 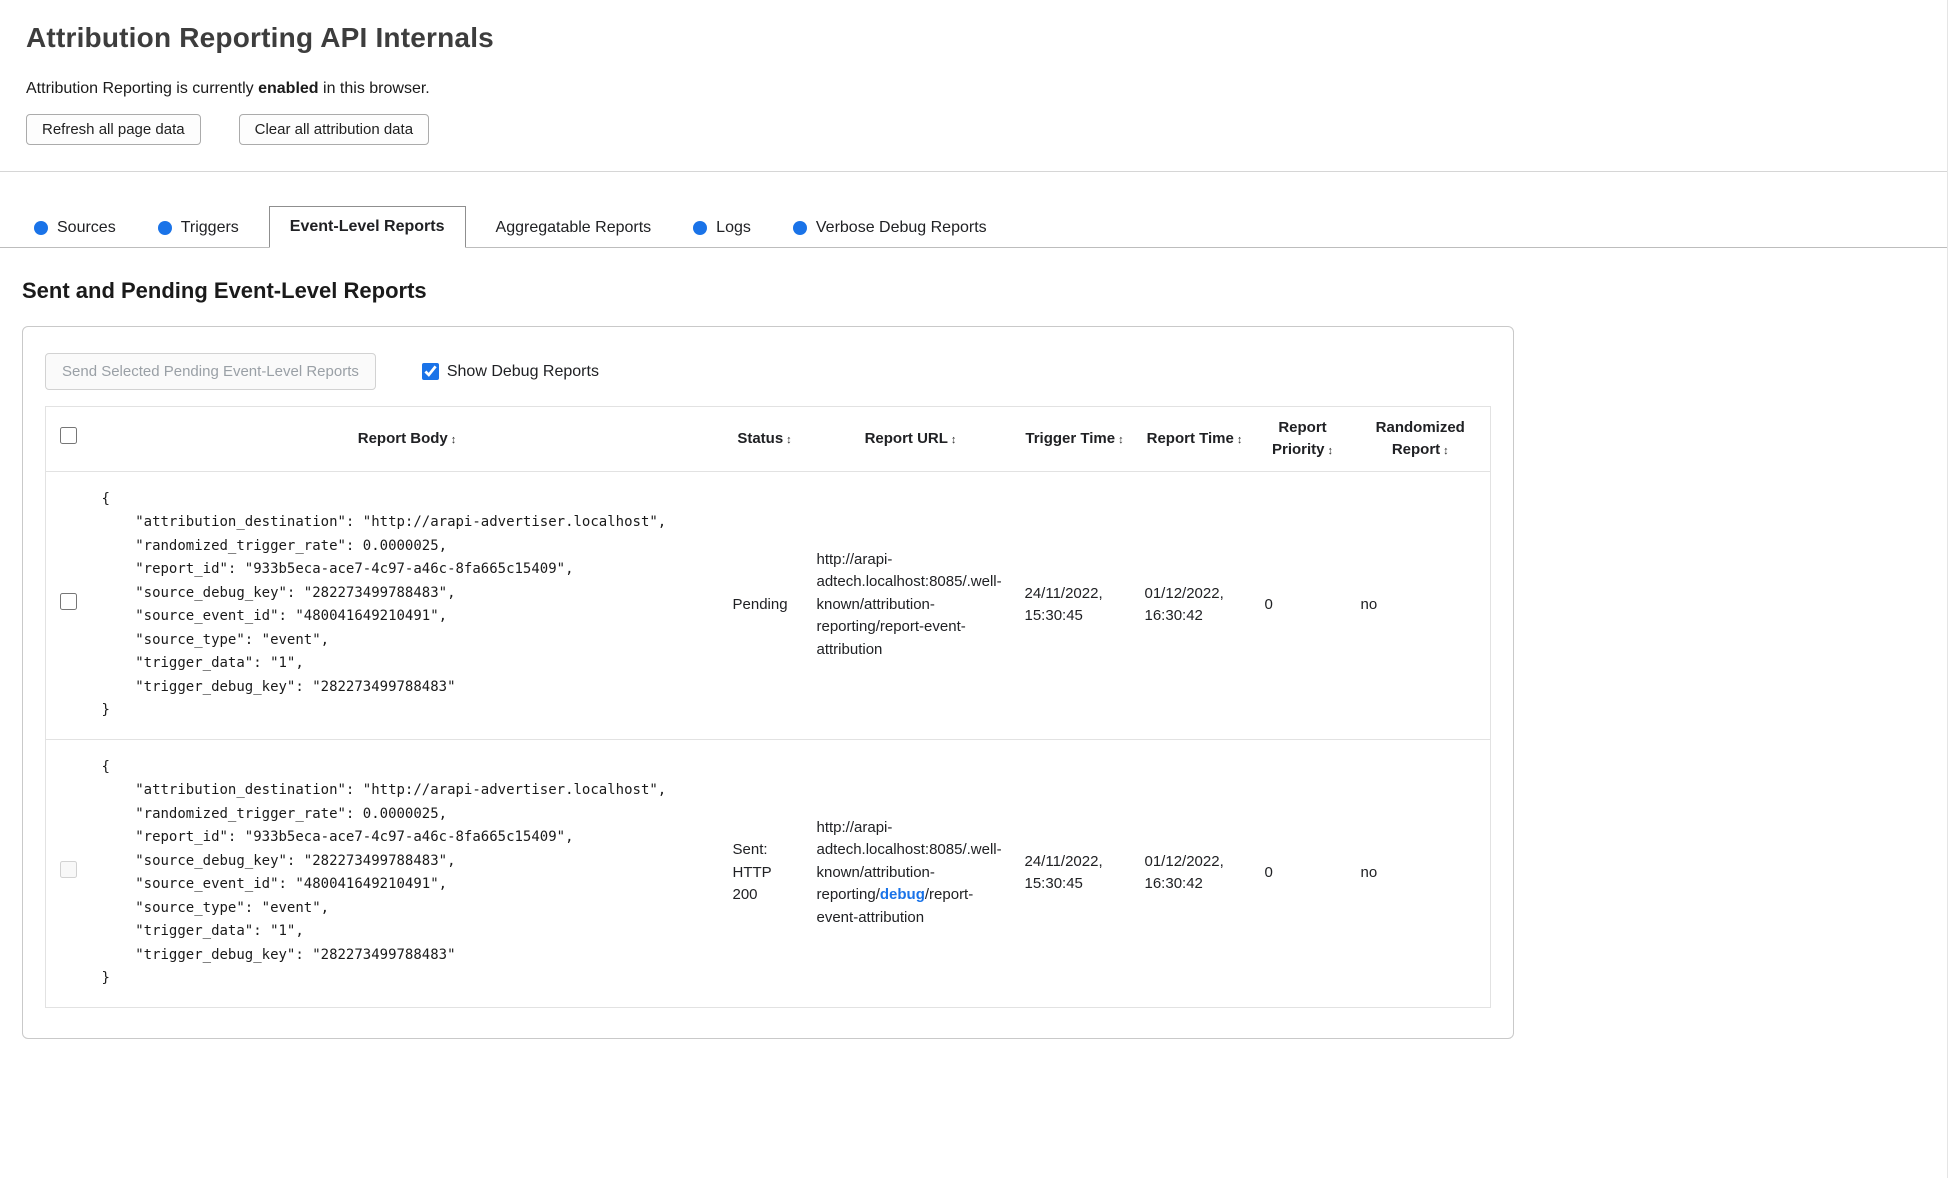 I want to click on refresh-all-button: Refresh all page data, so click(x=113, y=129).